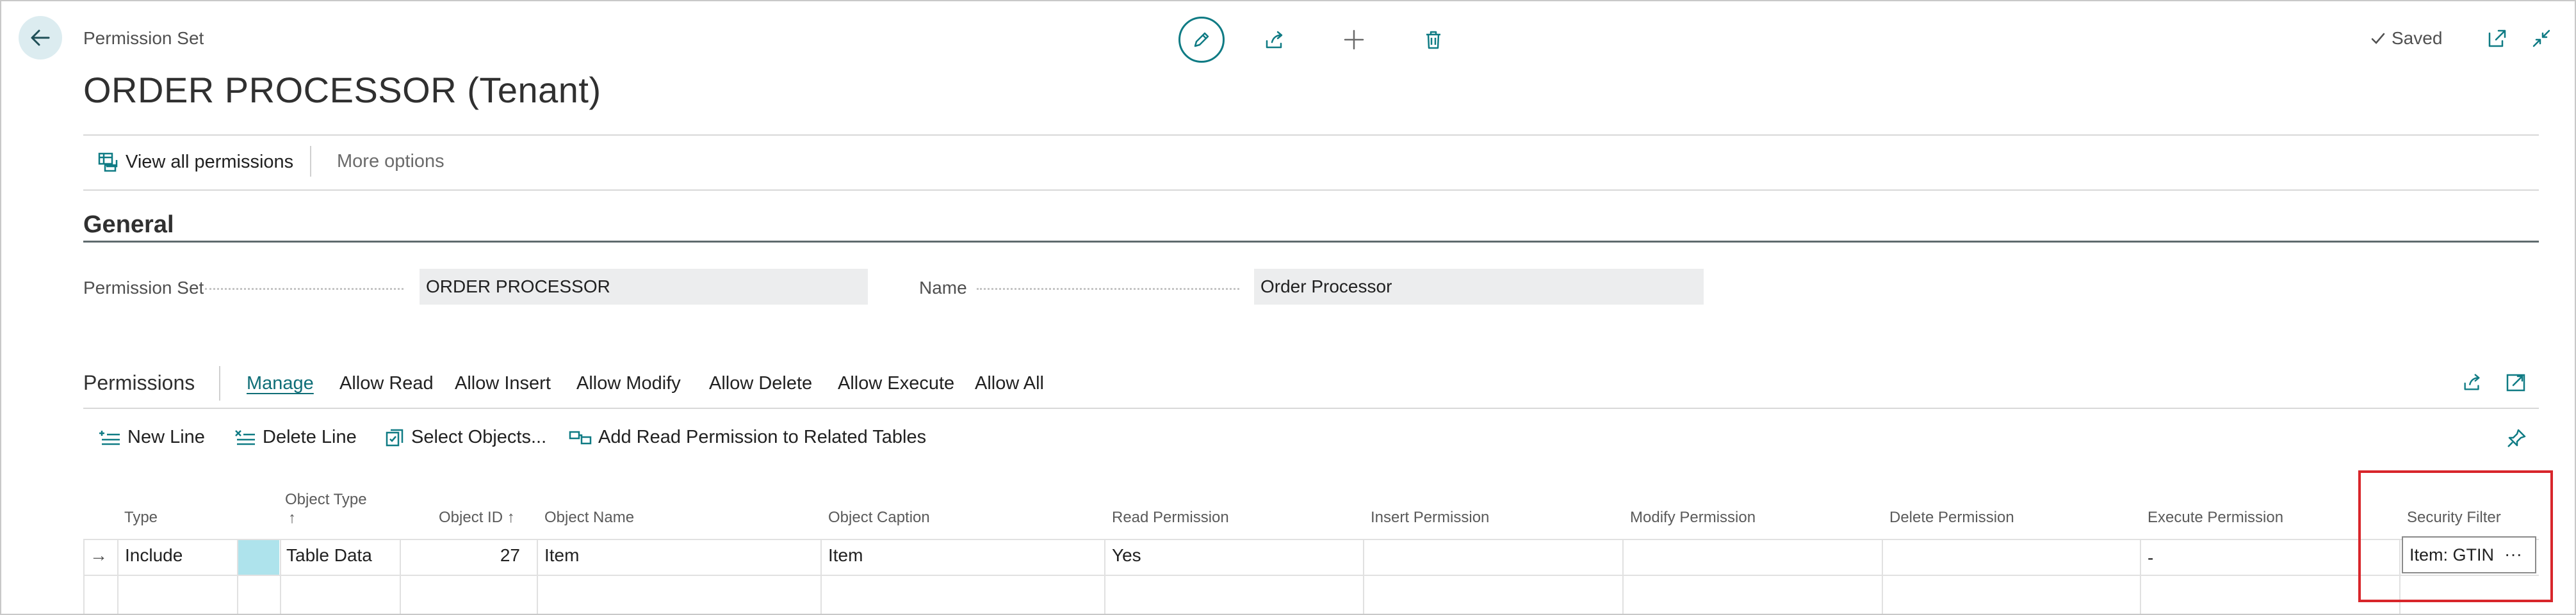 Image resolution: width=2576 pixels, height=615 pixels. What do you see at coordinates (128, 224) in the screenshot?
I see `general-section-title: General` at bounding box center [128, 224].